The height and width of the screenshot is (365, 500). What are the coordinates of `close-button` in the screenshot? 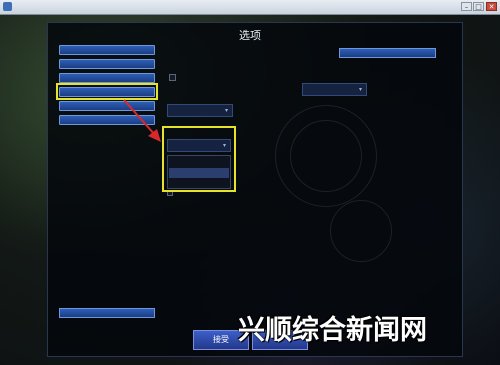 It's located at (107, 313).